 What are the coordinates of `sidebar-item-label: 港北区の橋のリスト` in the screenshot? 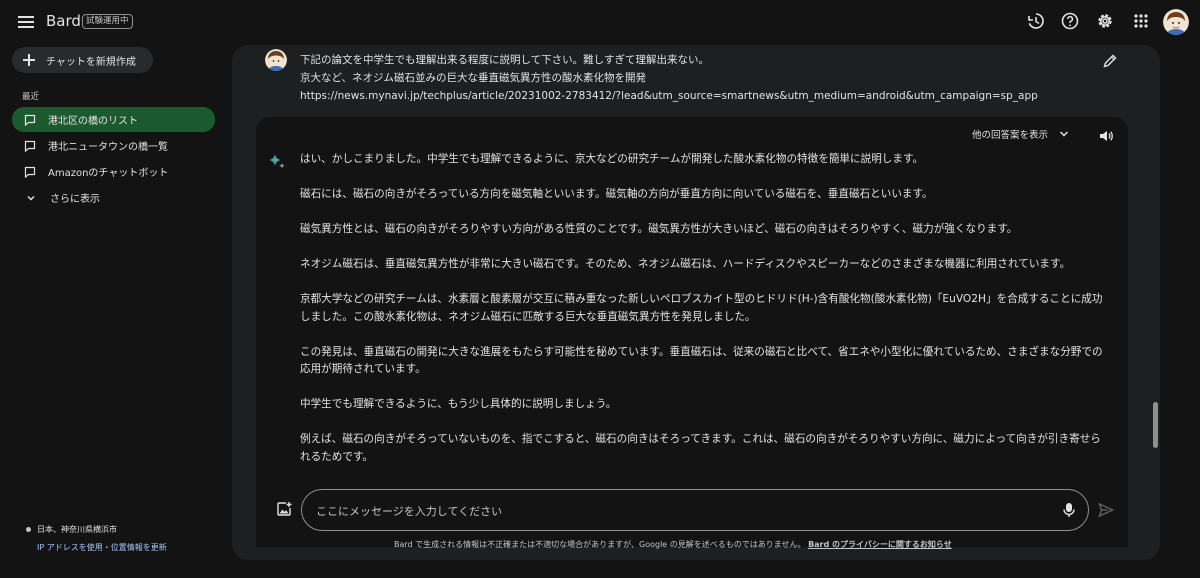 It's located at (93, 121).